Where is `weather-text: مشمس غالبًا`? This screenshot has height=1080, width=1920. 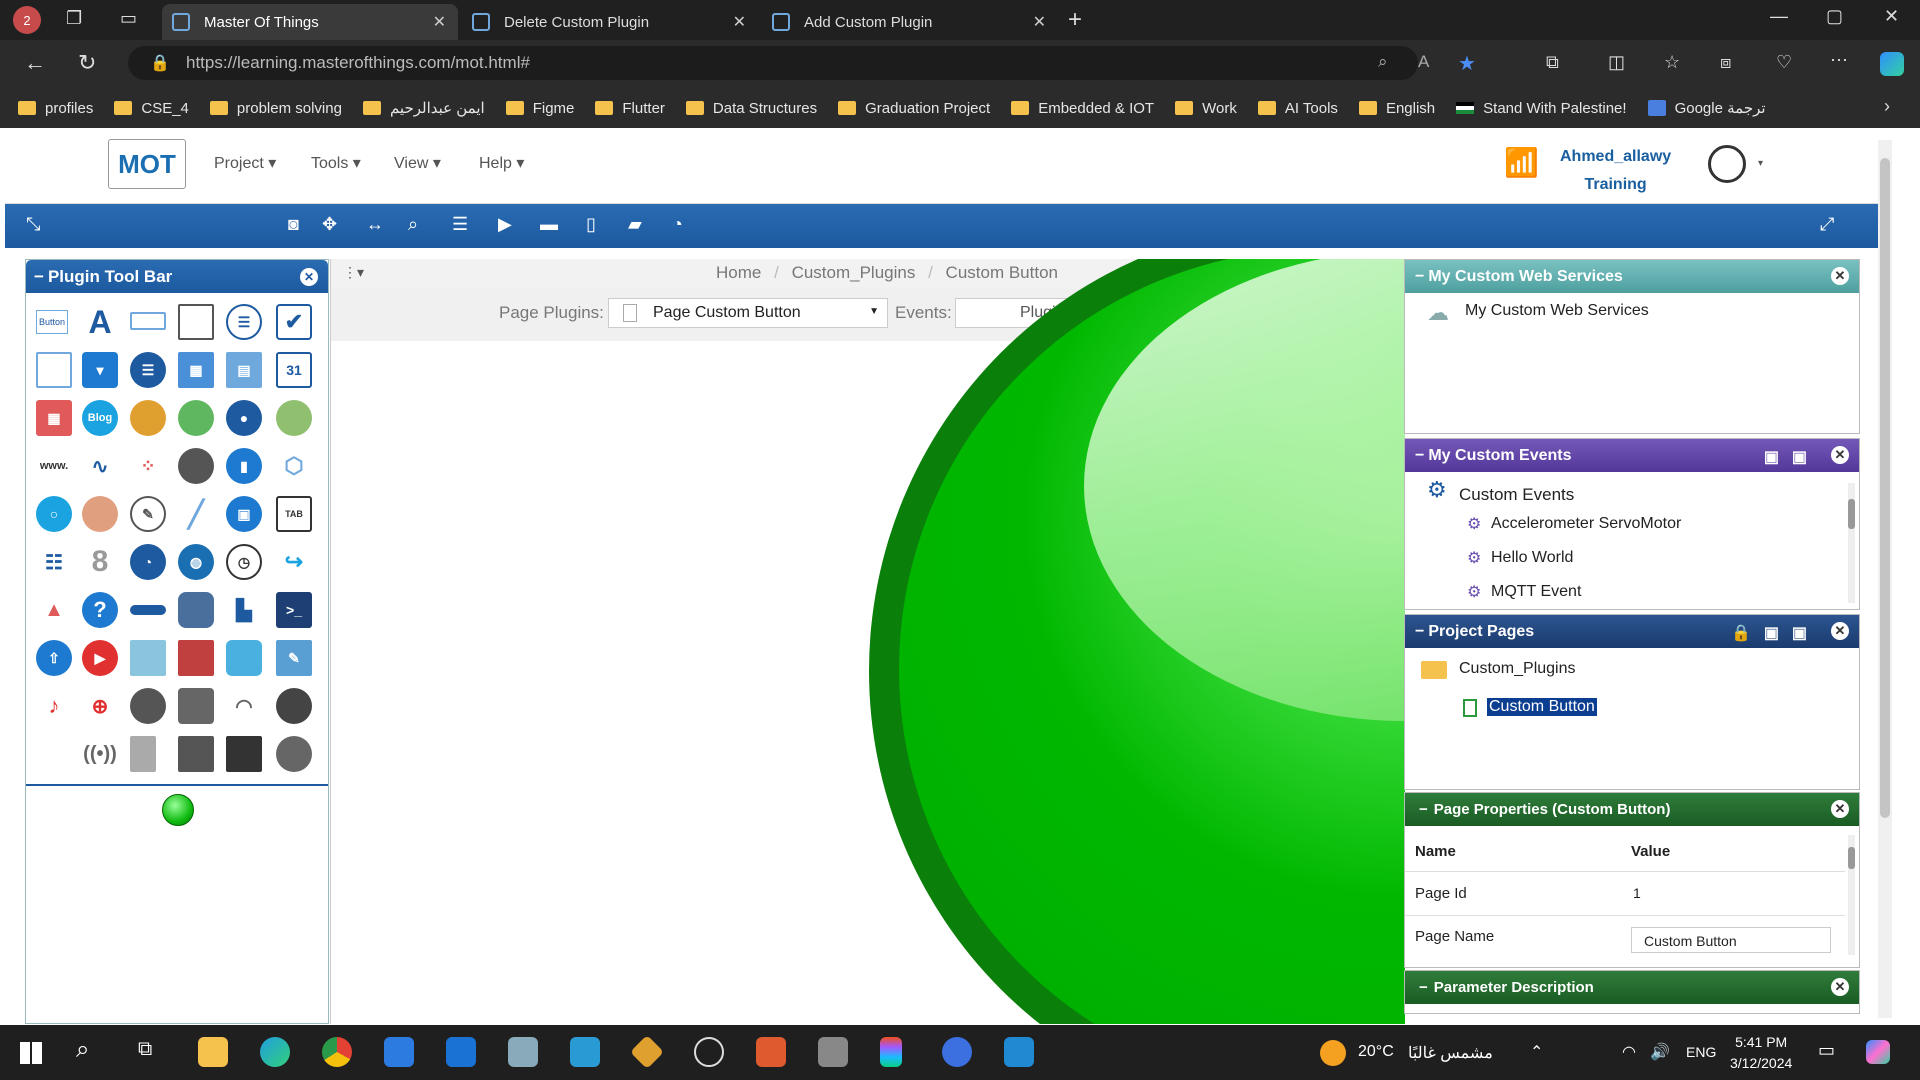
weather-text: مشمس غالبًا is located at coordinates (1450, 1053).